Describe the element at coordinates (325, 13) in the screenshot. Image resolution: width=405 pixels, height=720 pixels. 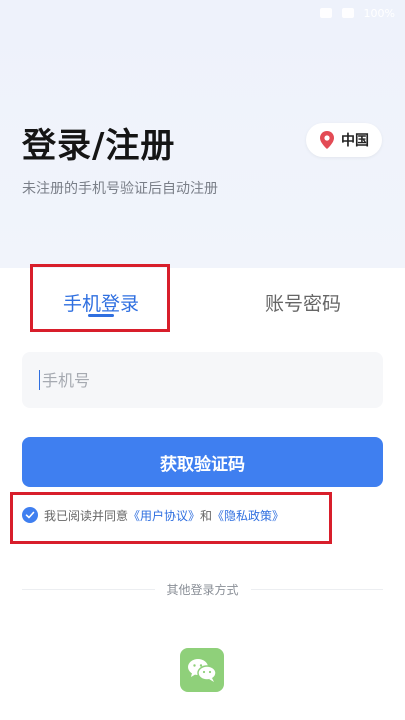
I see `signal-icon` at that location.